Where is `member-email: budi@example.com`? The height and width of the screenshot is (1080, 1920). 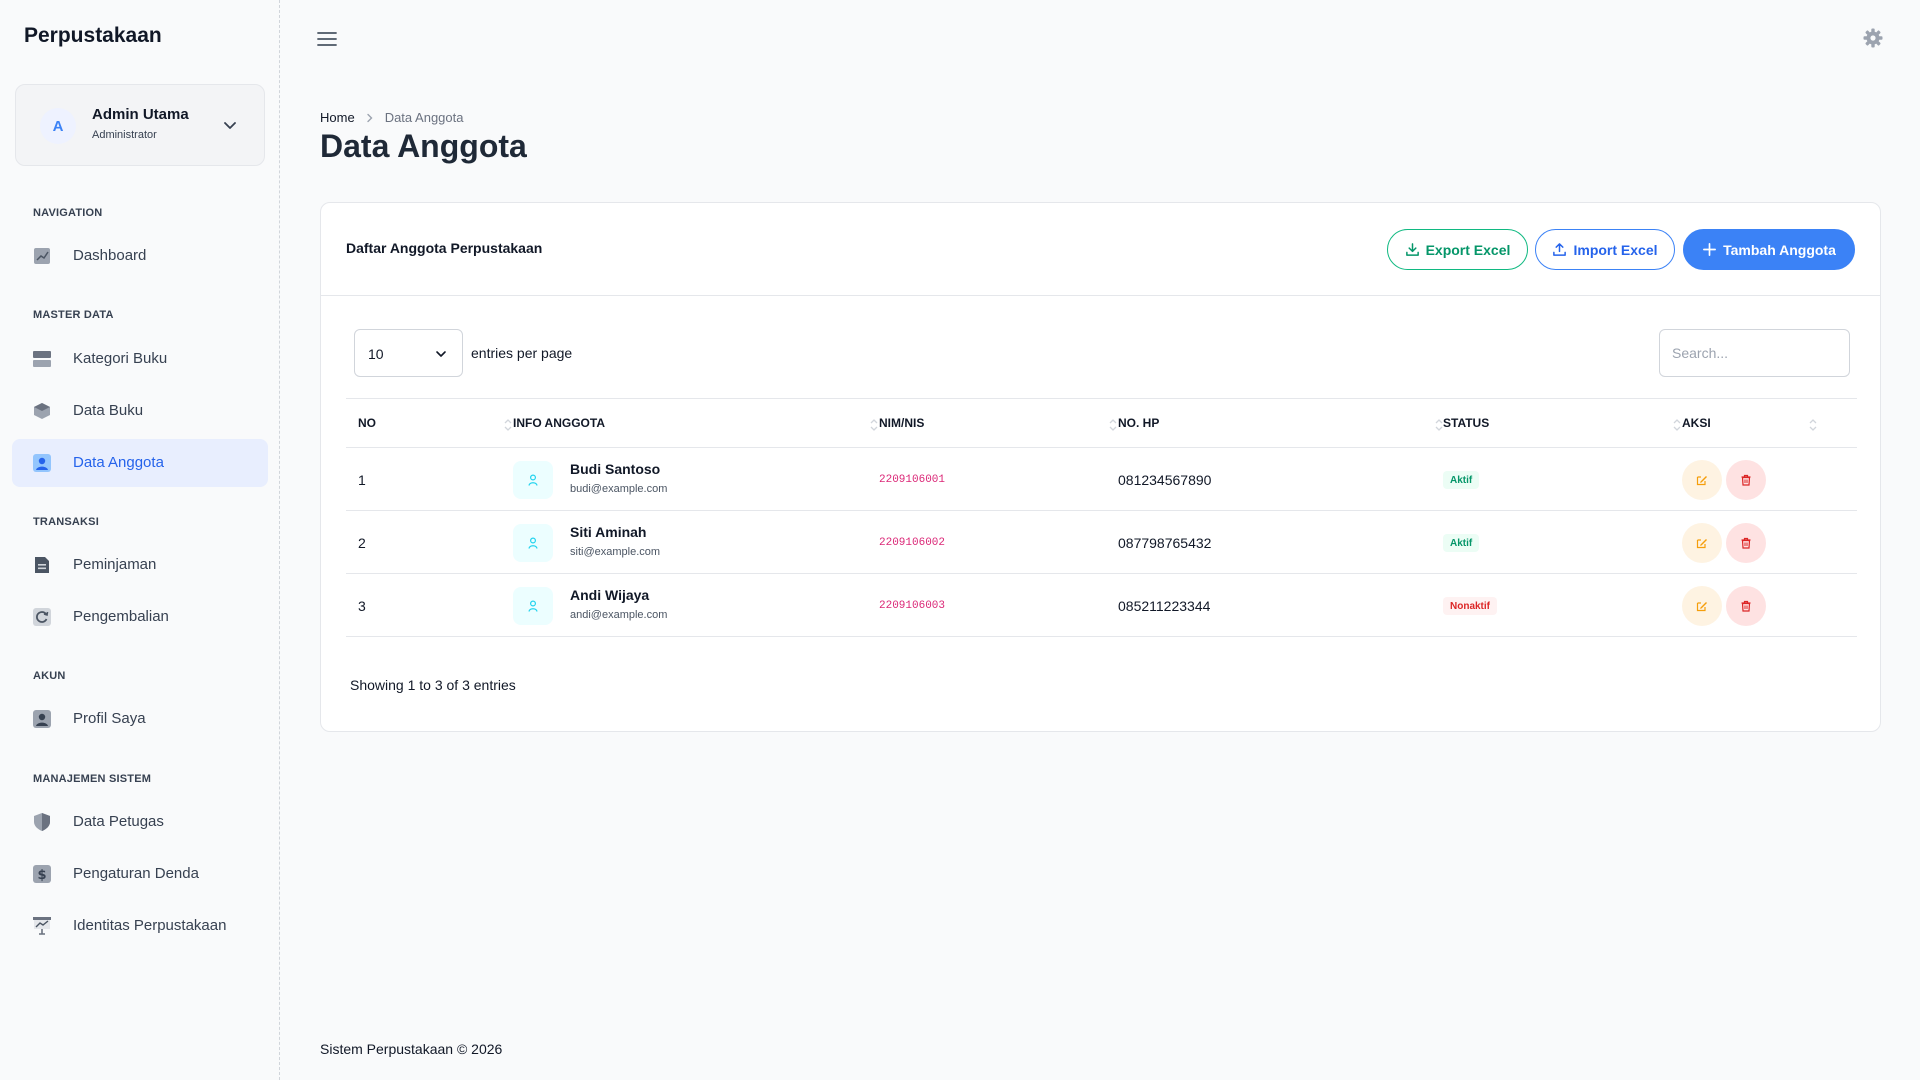
member-email: budi@example.com is located at coordinates (619, 489).